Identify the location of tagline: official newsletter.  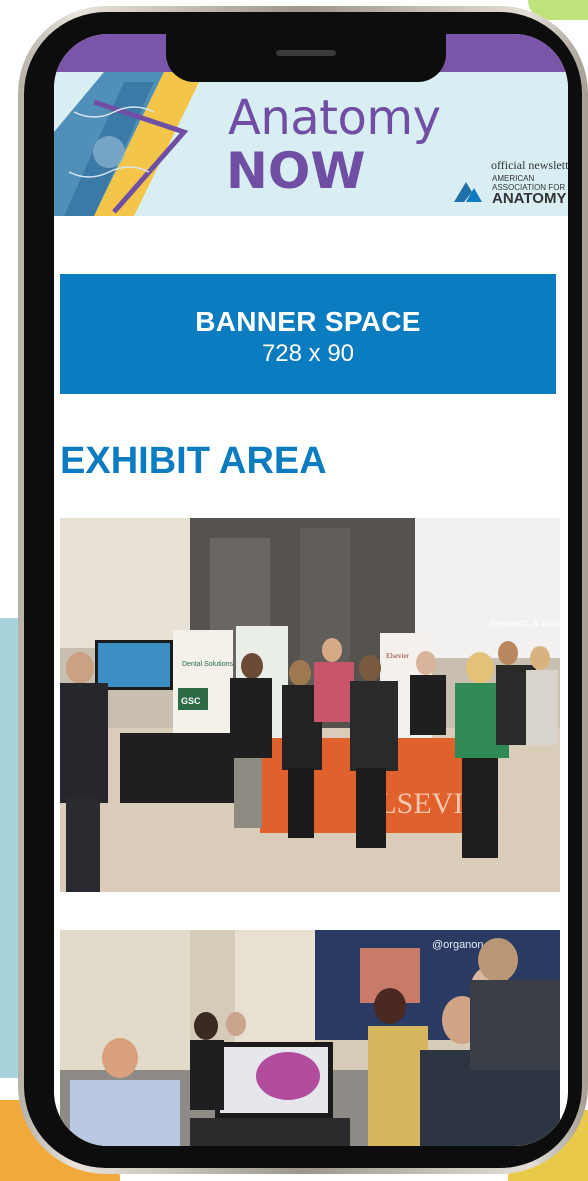
(529, 165).